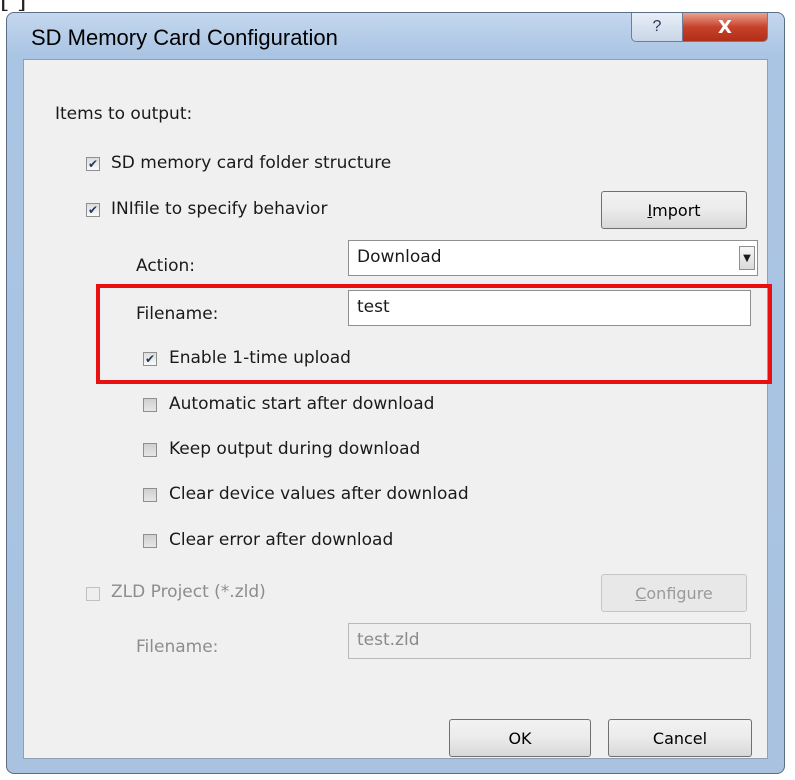 This screenshot has width=795, height=780. Describe the element at coordinates (177, 314) in the screenshot. I see `filename-label: Filename:` at that location.